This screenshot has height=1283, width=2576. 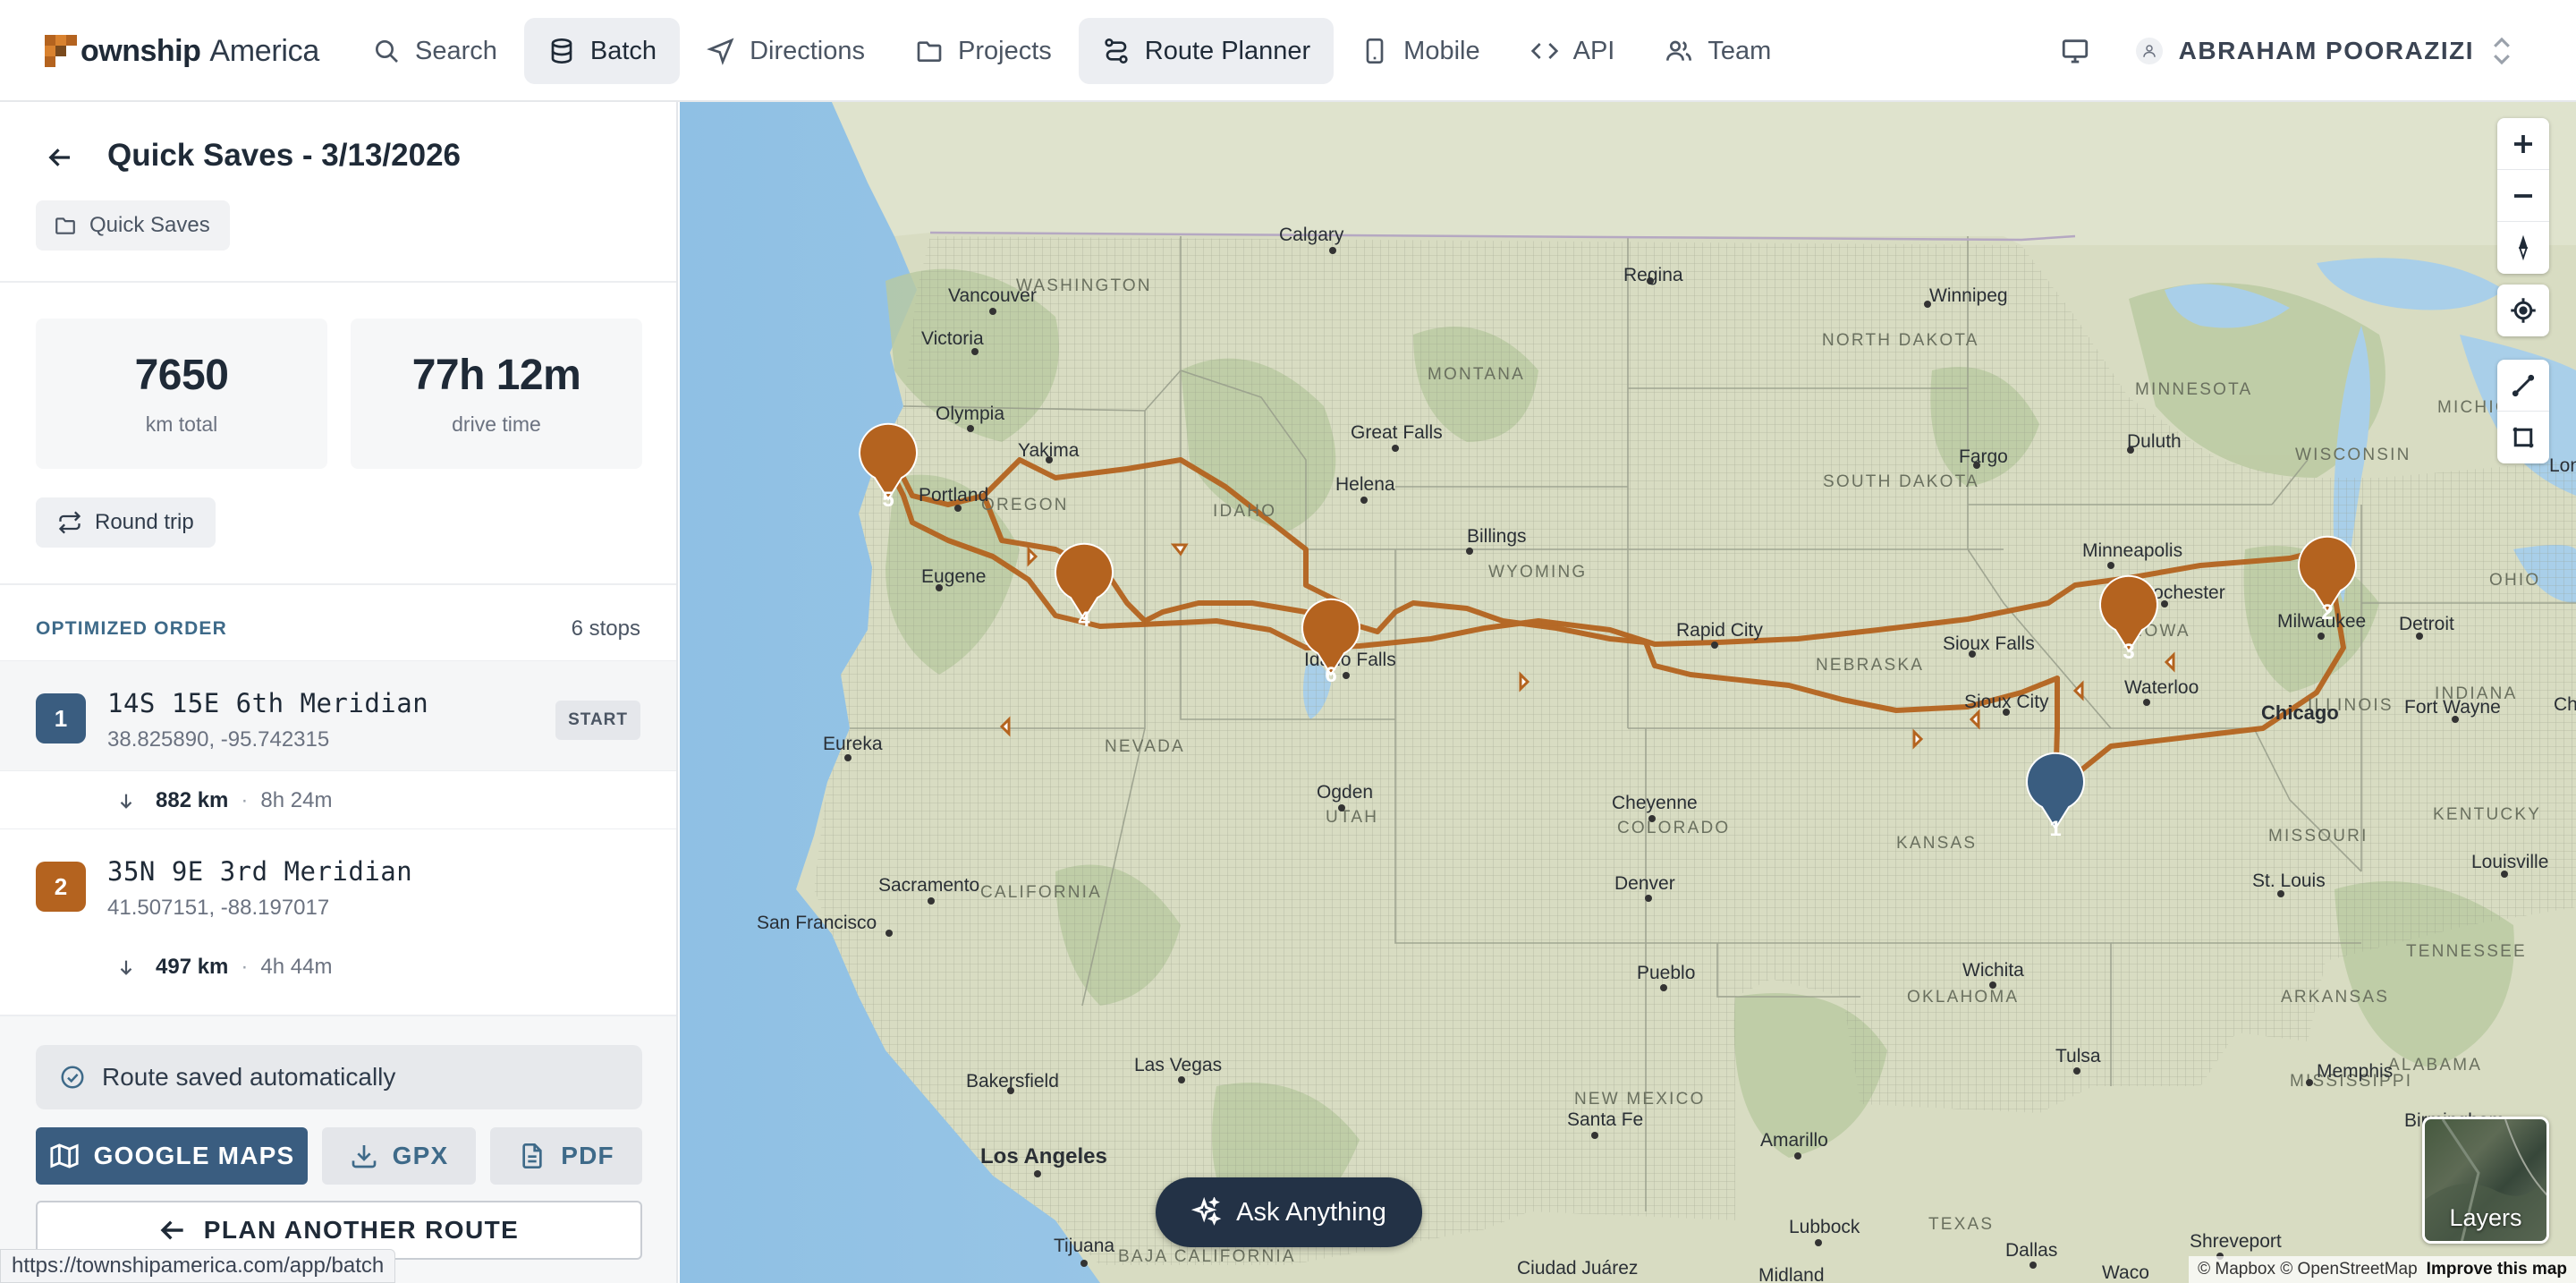 What do you see at coordinates (1640, 1099) in the screenshot?
I see `svg-text: NEW MEXICO` at bounding box center [1640, 1099].